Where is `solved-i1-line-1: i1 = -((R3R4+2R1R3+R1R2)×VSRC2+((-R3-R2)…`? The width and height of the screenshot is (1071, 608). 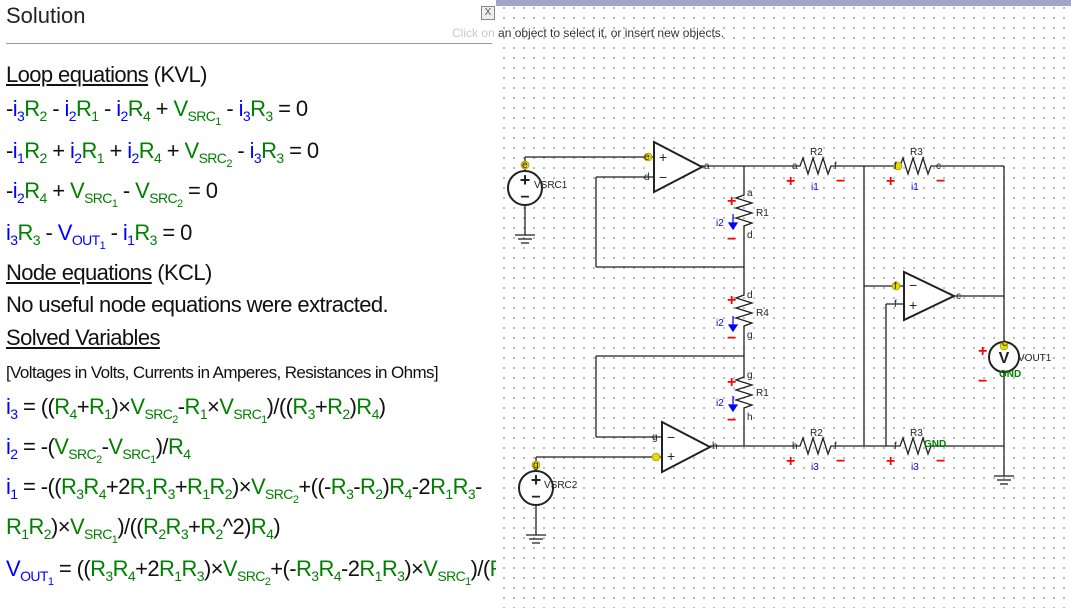
solved-i1-line-1: i1 = -((R3R4+2R1R3+R1R2)×VSRC2+((-R3-R2)… is located at coordinates (244, 490).